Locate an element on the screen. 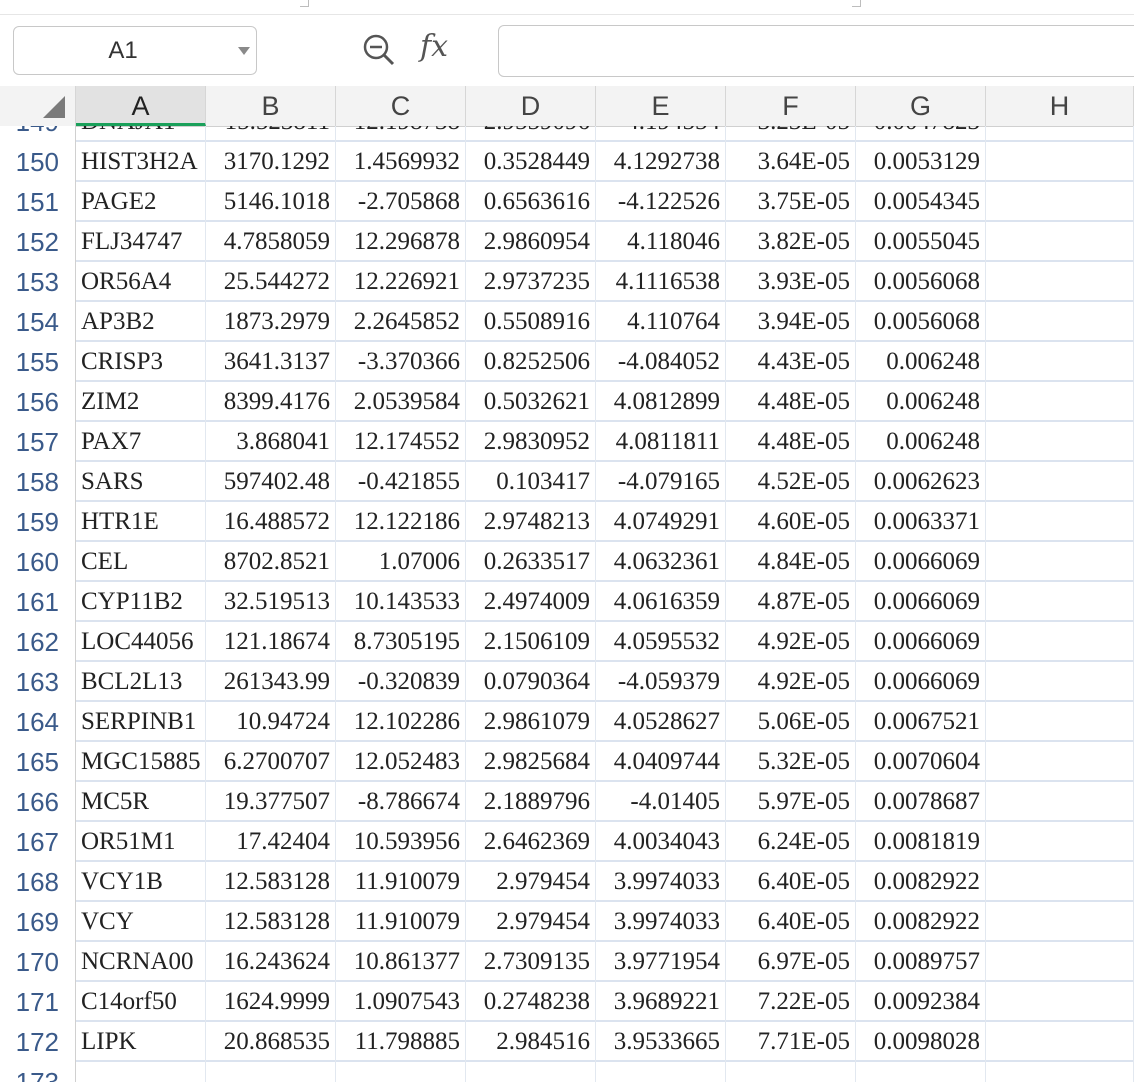 Image resolution: width=1134 pixels, height=1082 pixels. row-header: 159 is located at coordinates (38, 522).